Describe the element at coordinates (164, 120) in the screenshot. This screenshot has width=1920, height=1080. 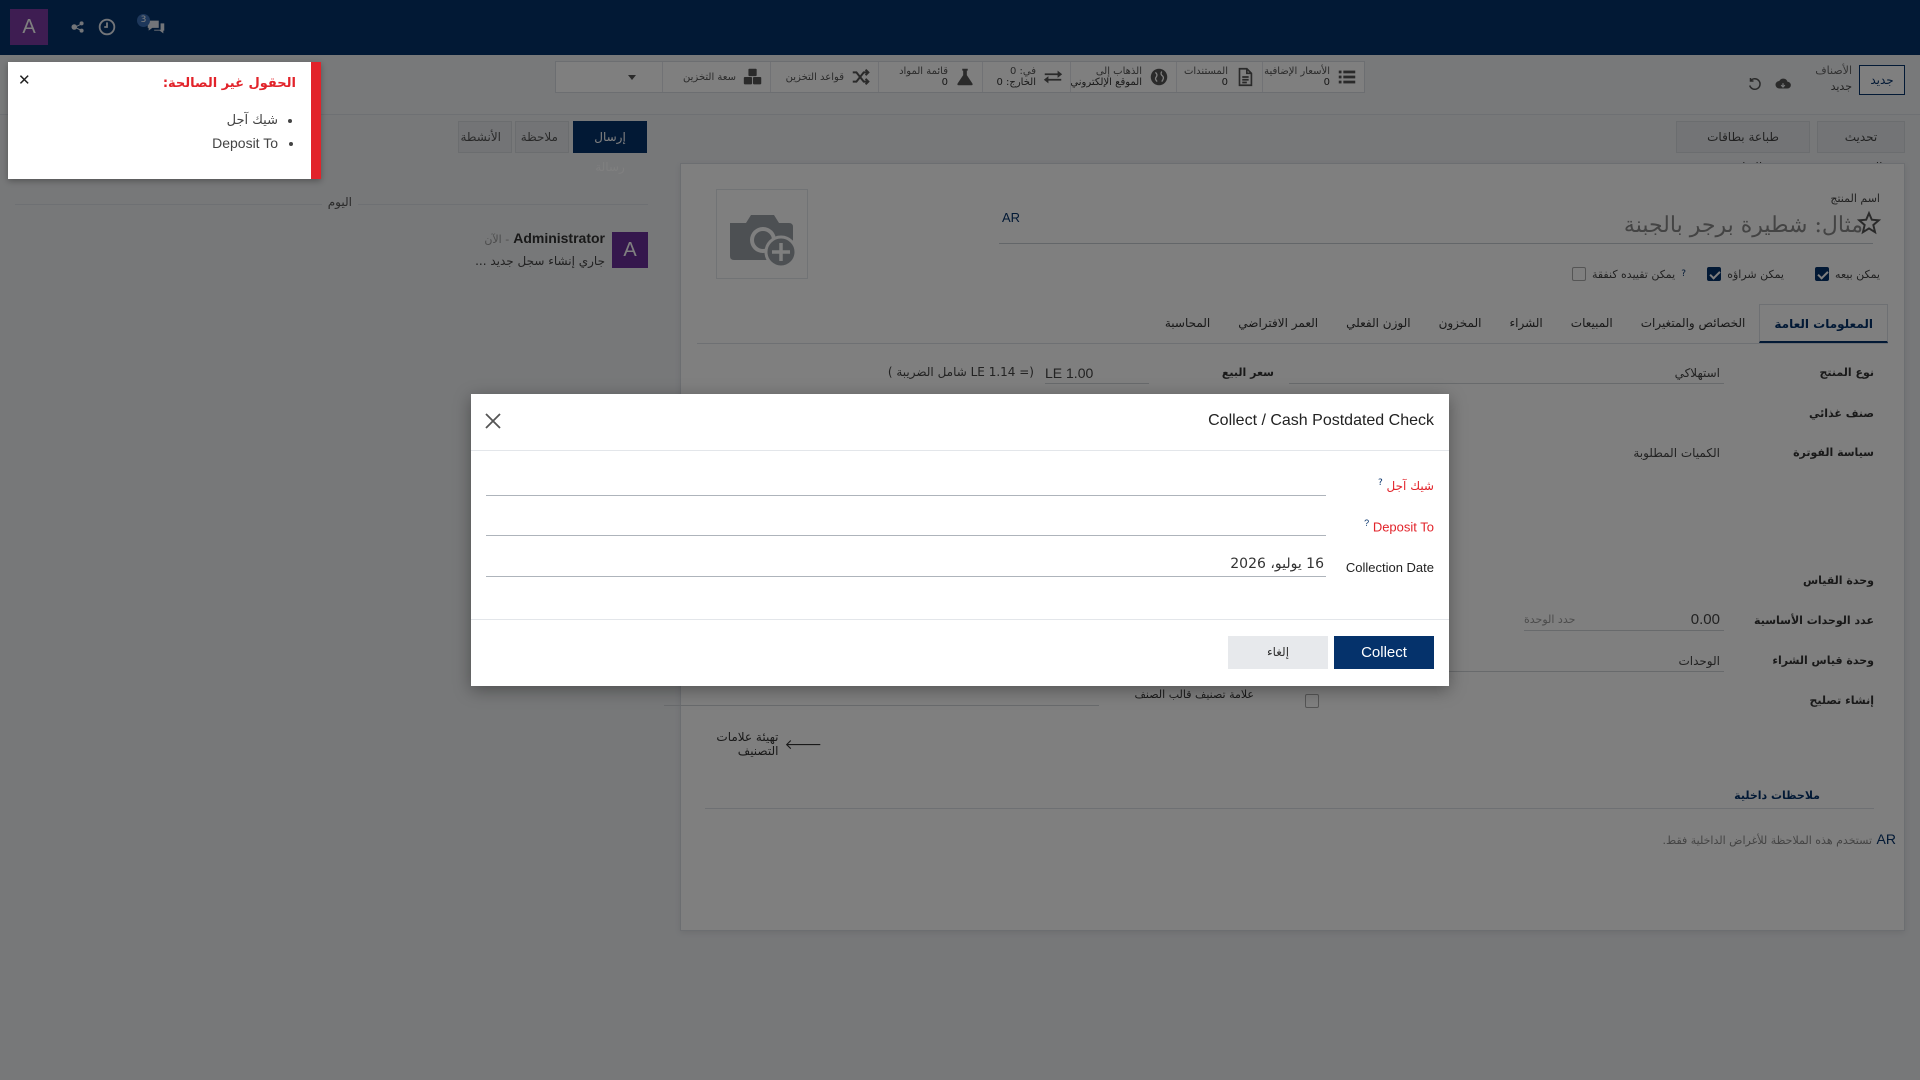
I see `invalid-fields-notification: ✕ الحقول غير الصالحة: شيك آجل Deposit To` at that location.